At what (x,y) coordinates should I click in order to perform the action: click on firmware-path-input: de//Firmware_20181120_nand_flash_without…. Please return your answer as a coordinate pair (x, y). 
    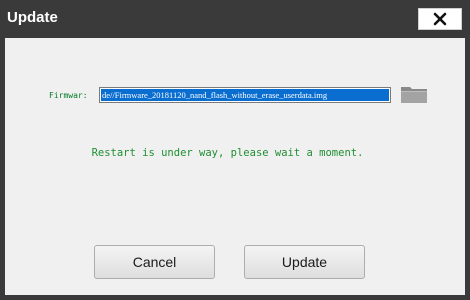
    Looking at the image, I should click on (245, 95).